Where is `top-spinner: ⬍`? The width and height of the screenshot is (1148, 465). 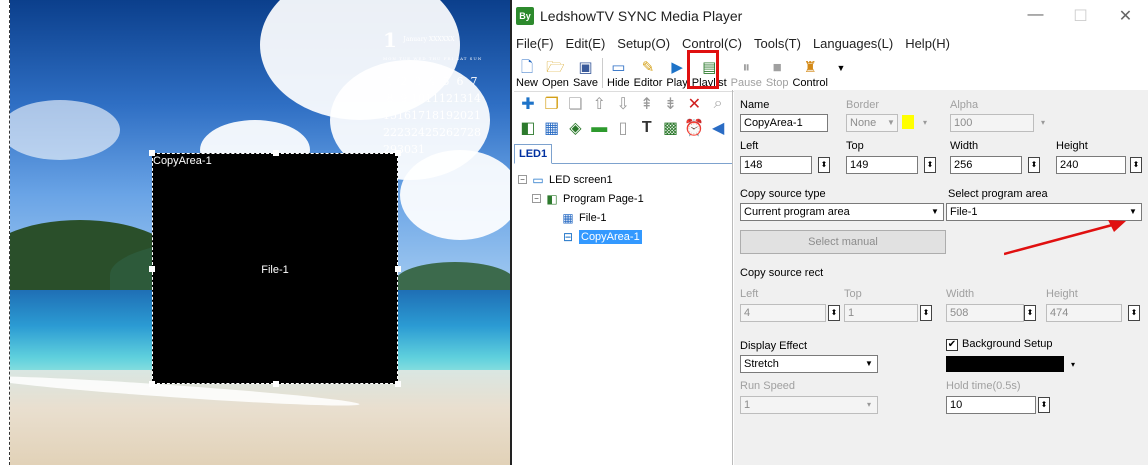 top-spinner: ⬍ is located at coordinates (930, 165).